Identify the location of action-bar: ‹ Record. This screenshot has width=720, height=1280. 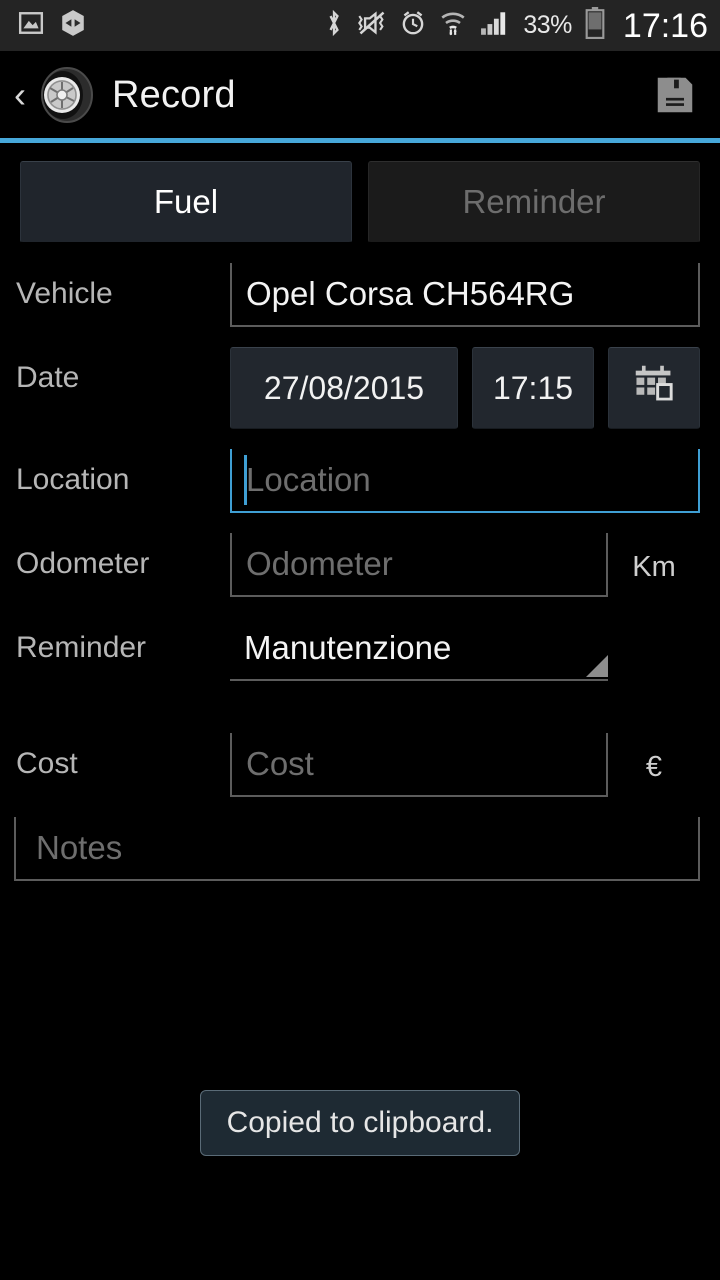
(360, 95).